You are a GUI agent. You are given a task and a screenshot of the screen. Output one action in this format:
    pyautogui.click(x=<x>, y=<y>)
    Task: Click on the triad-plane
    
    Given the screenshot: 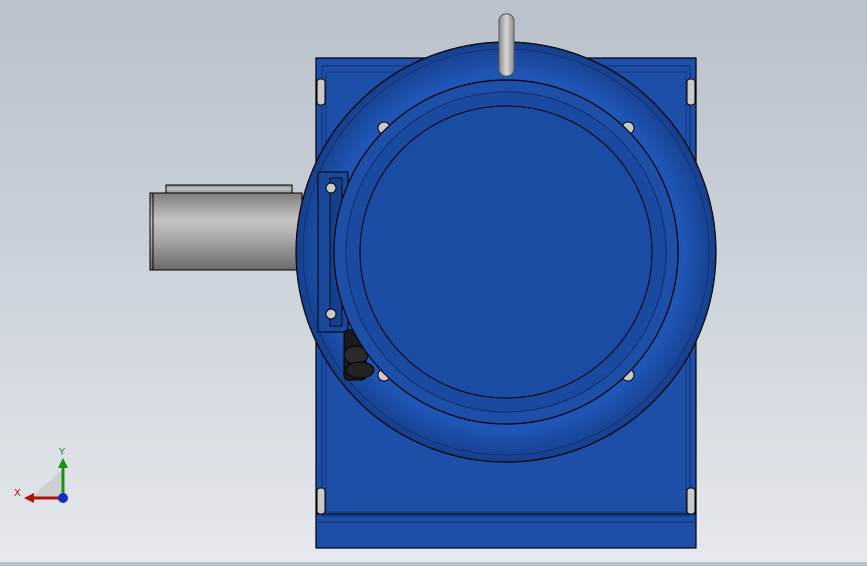 What is the action you would take?
    pyautogui.click(x=46, y=484)
    